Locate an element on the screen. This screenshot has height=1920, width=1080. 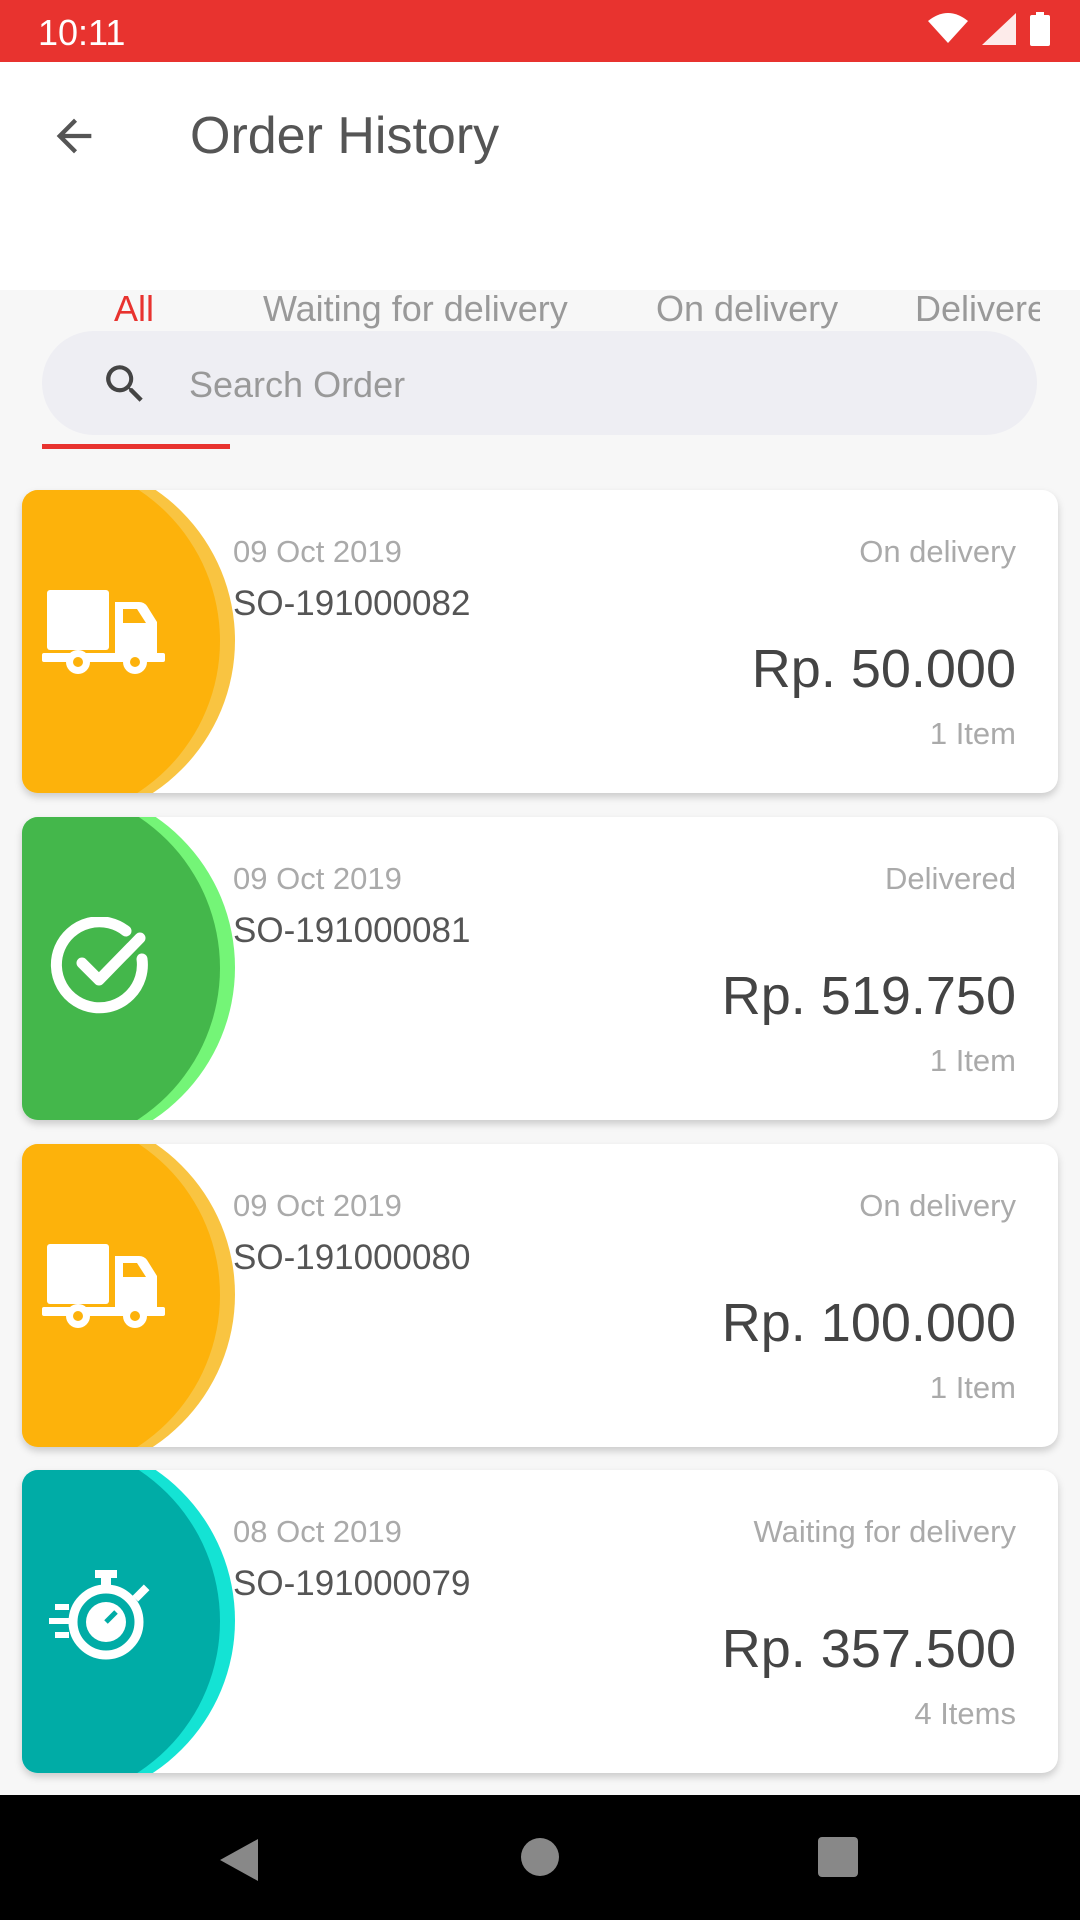
search-input: Search Order is located at coordinates (539, 383).